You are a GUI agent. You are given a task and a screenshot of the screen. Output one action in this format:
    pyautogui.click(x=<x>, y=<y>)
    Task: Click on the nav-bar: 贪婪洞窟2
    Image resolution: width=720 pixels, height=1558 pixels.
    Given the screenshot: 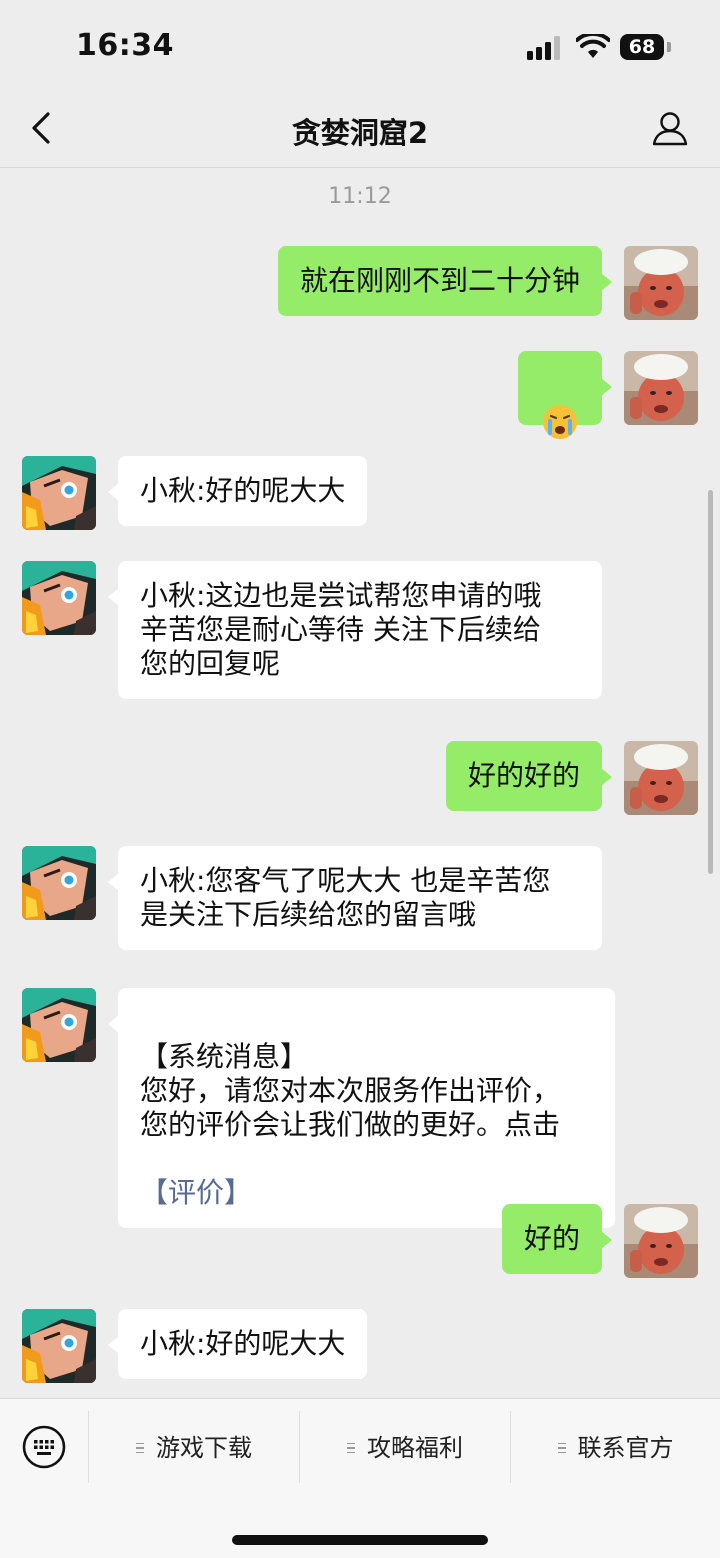 What is the action you would take?
    pyautogui.click(x=360, y=130)
    